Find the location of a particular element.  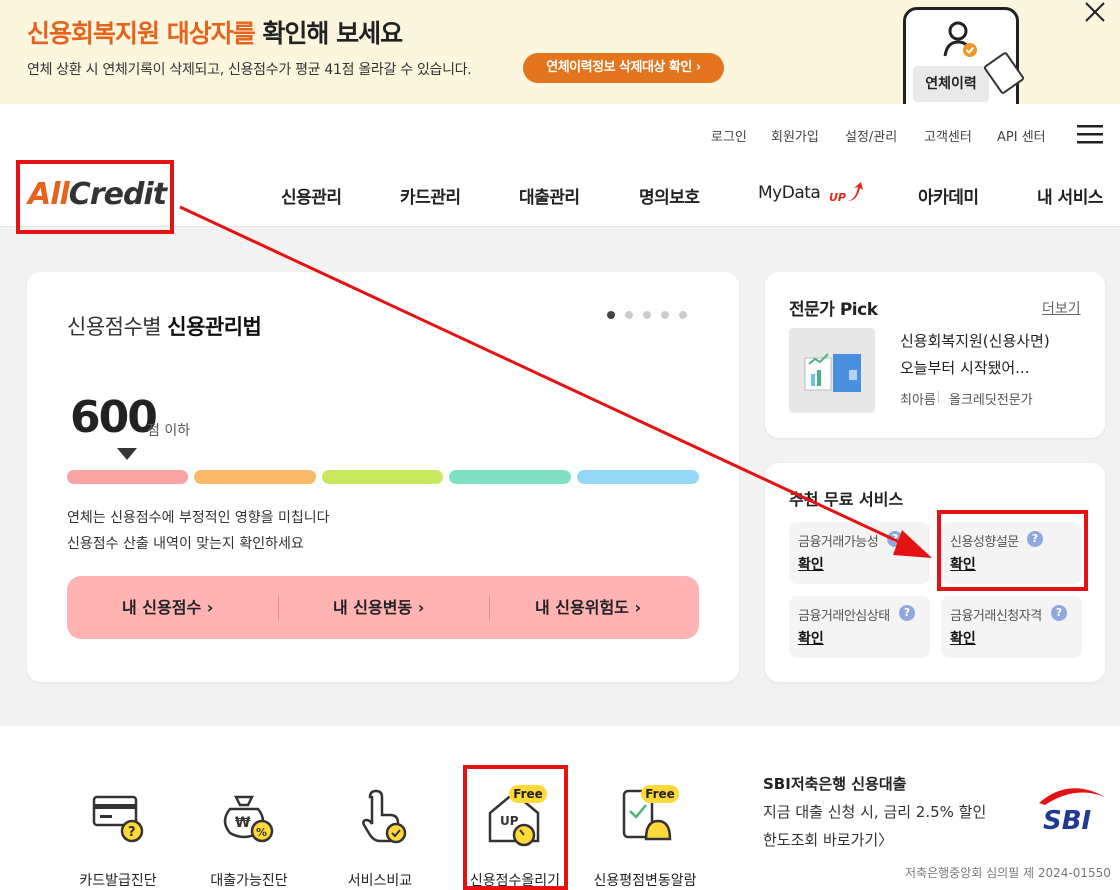

card-desc-2: 신용점수 산출 내역이 맞는지 확인하세요 is located at coordinates (185, 544).